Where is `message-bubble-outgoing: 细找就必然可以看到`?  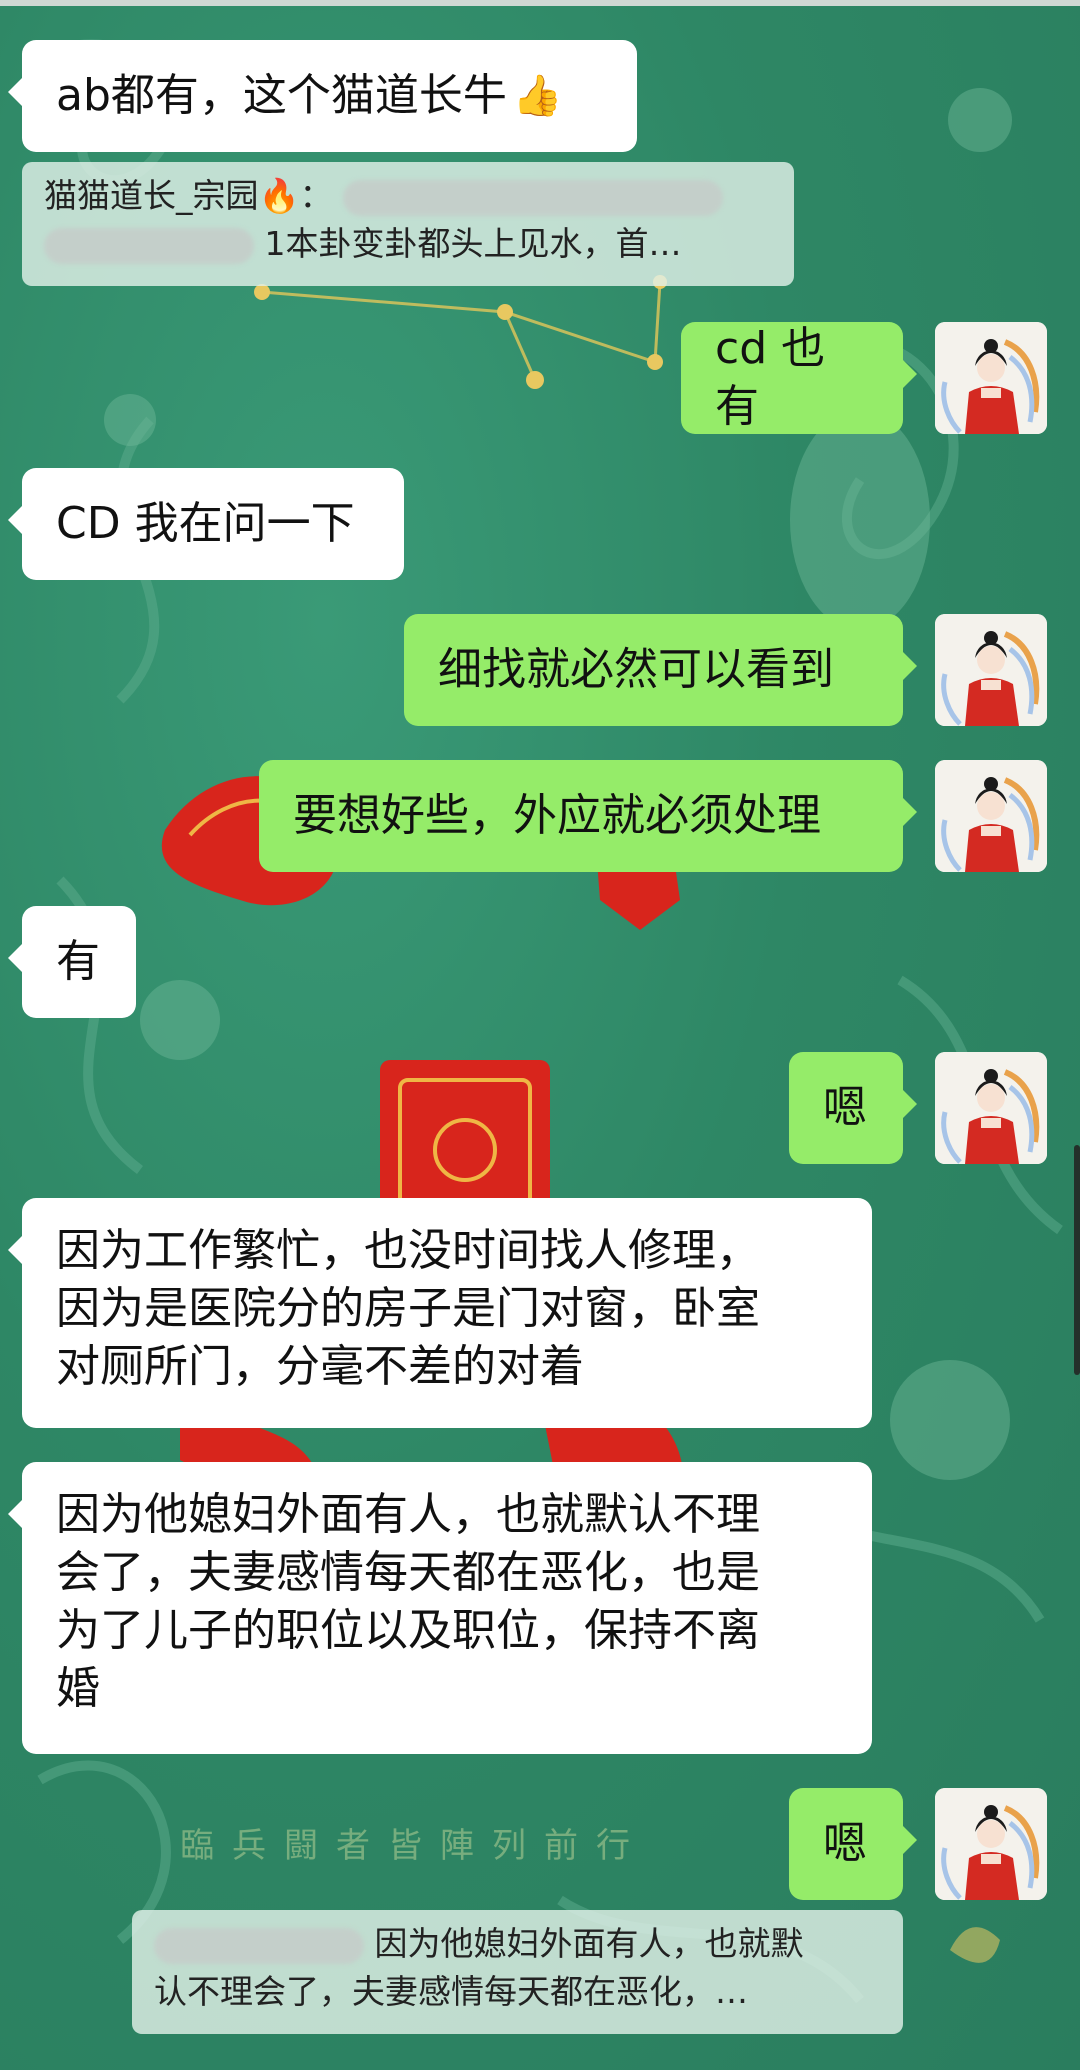
message-bubble-outgoing: 细找就必然可以看到 is located at coordinates (660, 670).